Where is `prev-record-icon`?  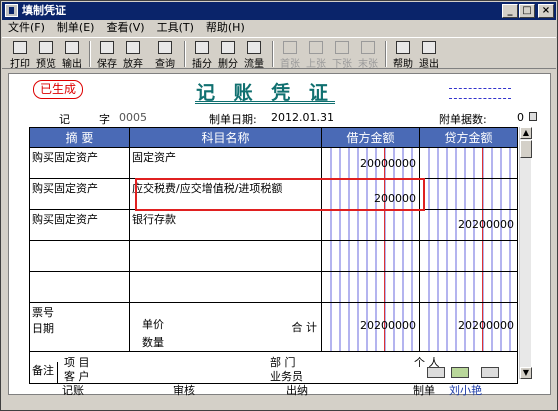
prev-record-icon is located at coordinates (316, 47).